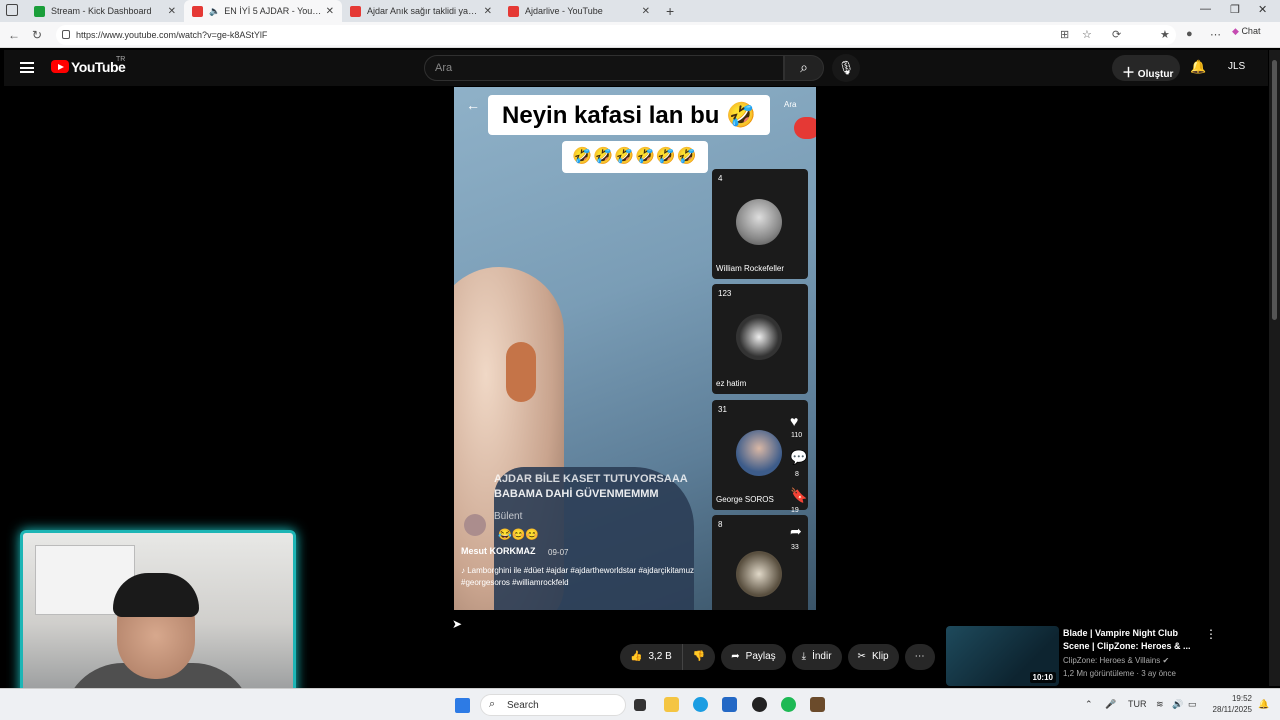 The height and width of the screenshot is (720, 1280). Describe the element at coordinates (822, 656) in the screenshot. I see `download-label: İndir` at that location.